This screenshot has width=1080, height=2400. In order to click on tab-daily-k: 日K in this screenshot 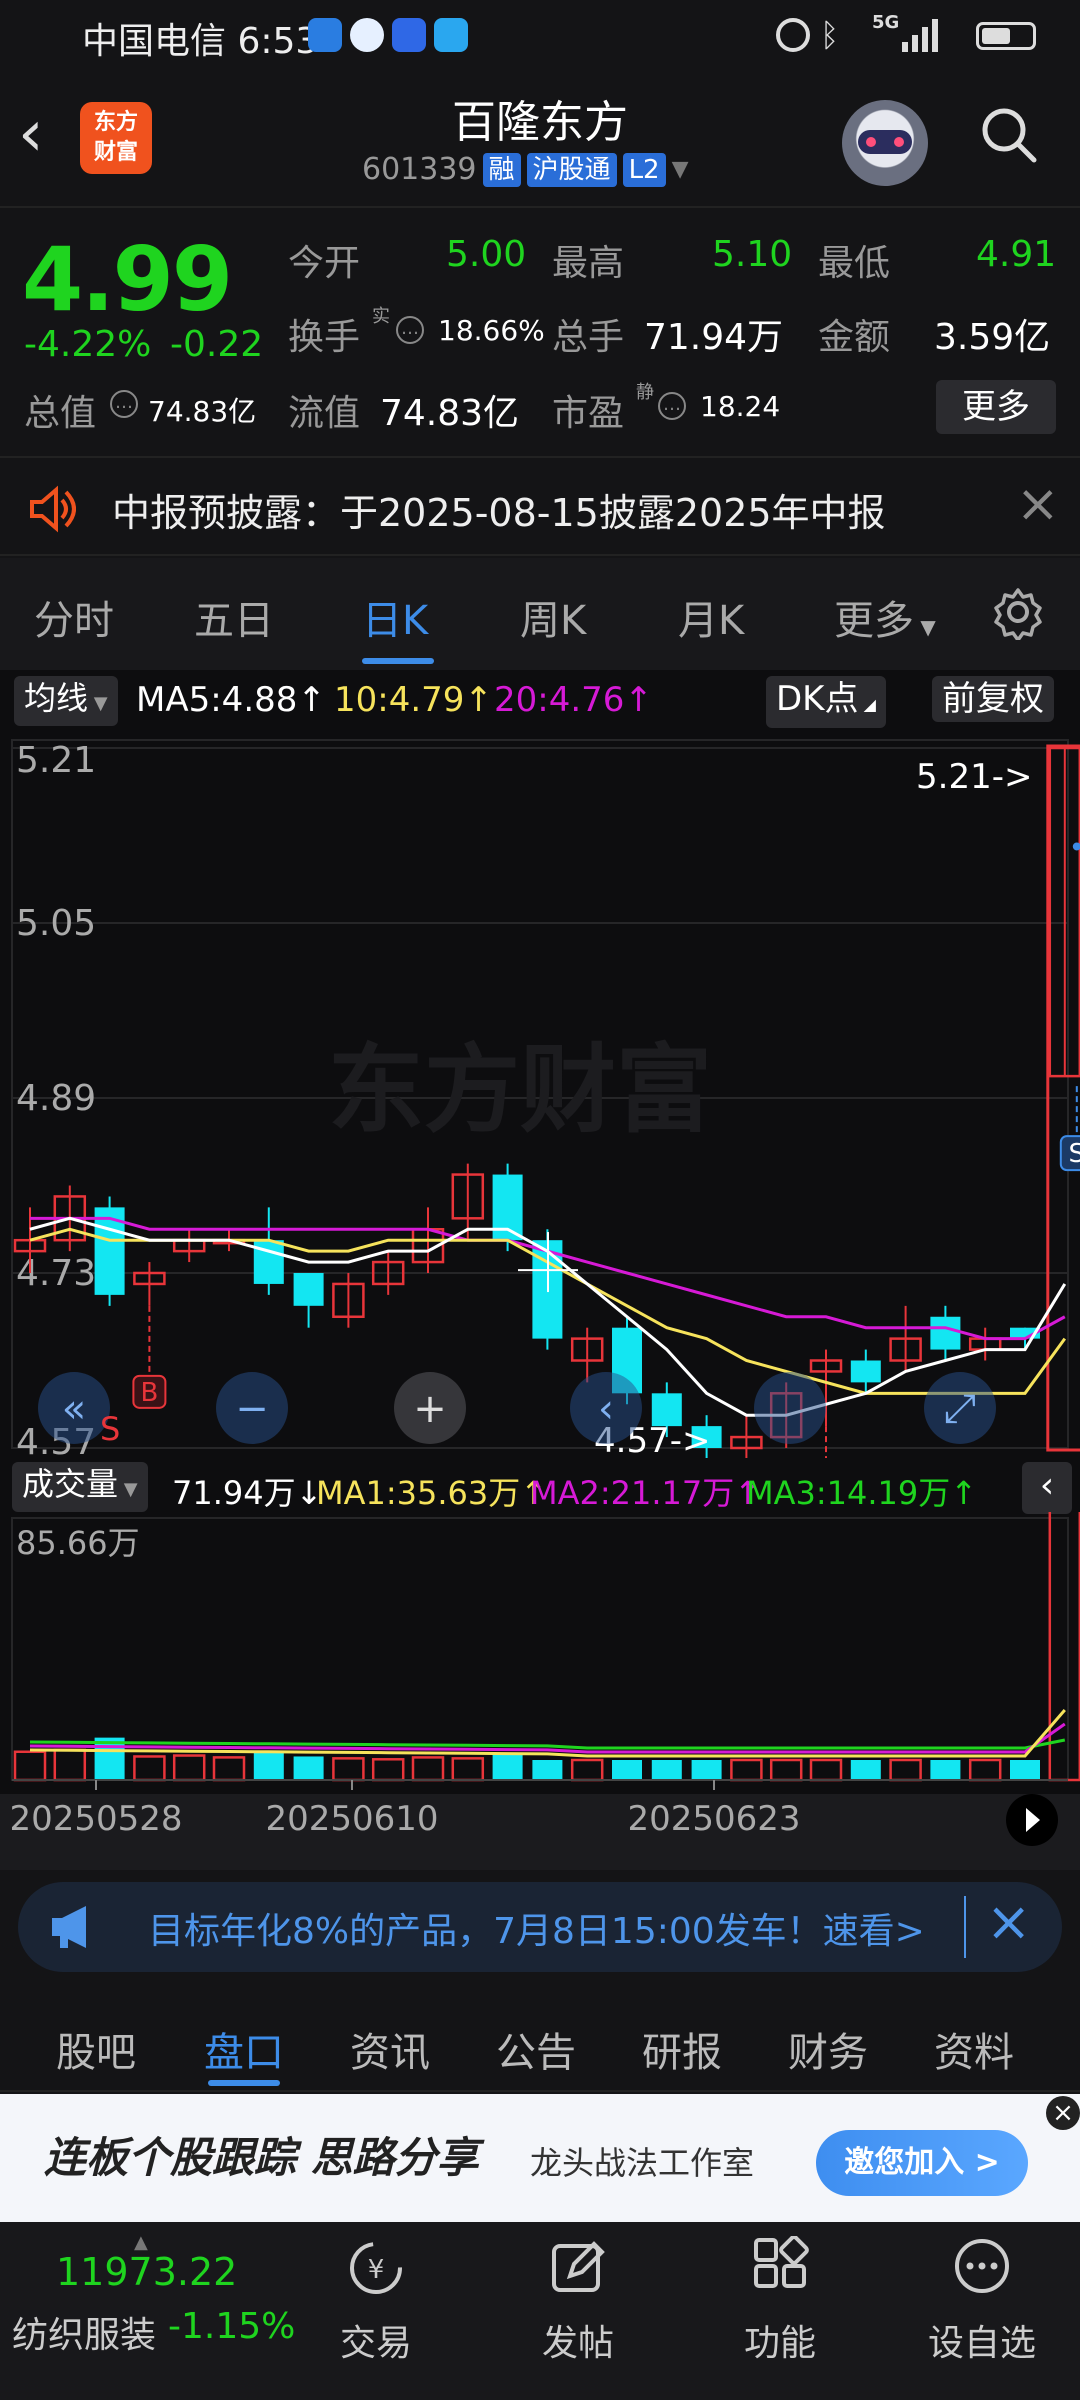, I will do `click(395, 617)`.